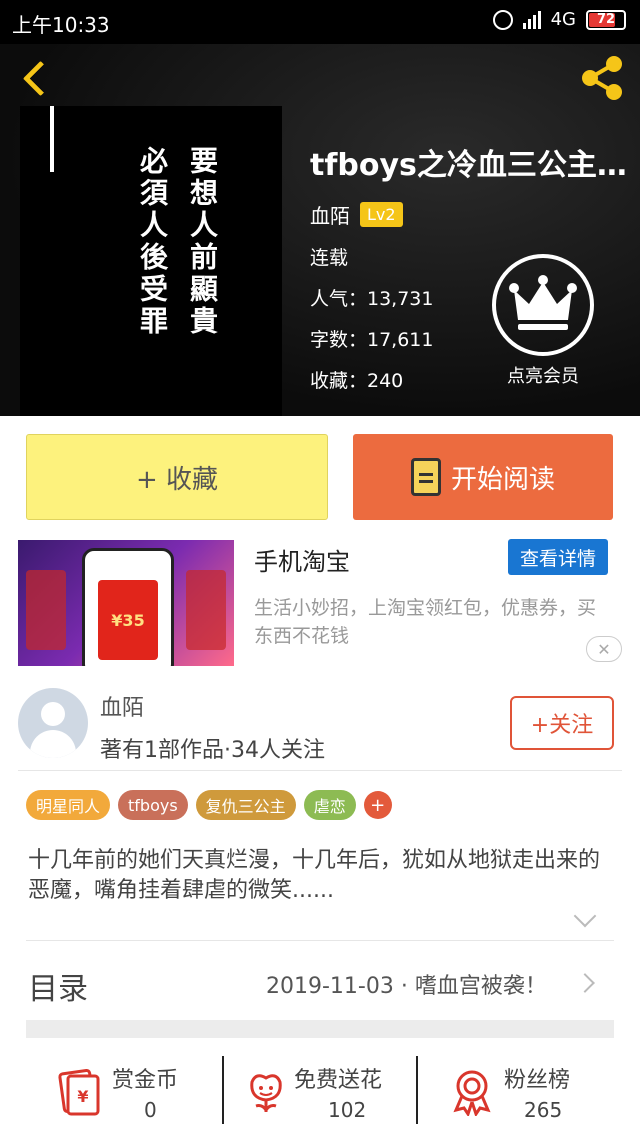  Describe the element at coordinates (302, 559) in the screenshot. I see `ad-title: 手机淘宝` at that location.